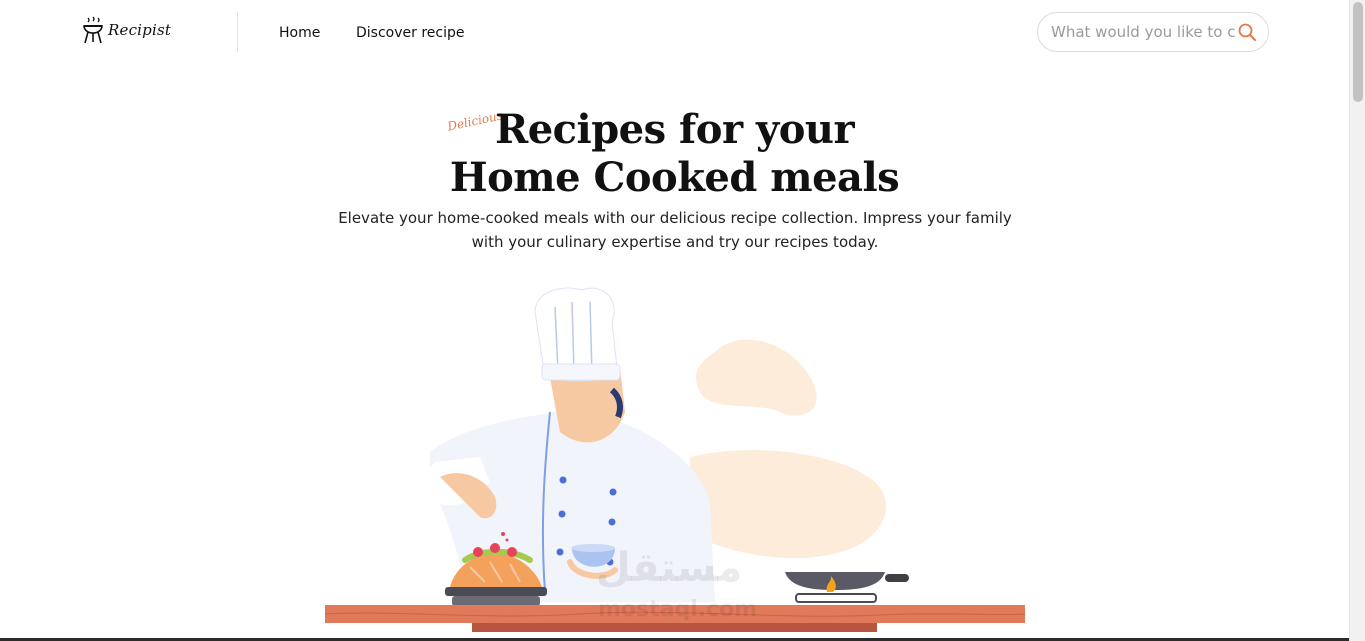 The height and width of the screenshot is (641, 1365). What do you see at coordinates (140, 30) in the screenshot?
I see `brand-name: Recipist` at bounding box center [140, 30].